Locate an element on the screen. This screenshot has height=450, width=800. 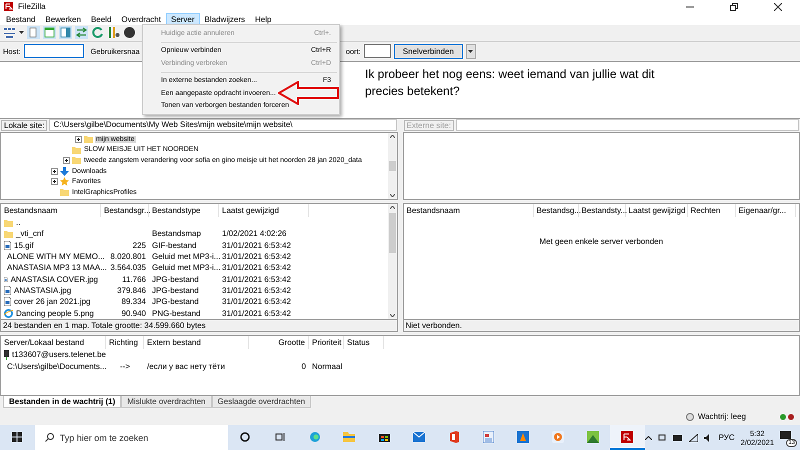
camera-icon is located at coordinates (662, 437).